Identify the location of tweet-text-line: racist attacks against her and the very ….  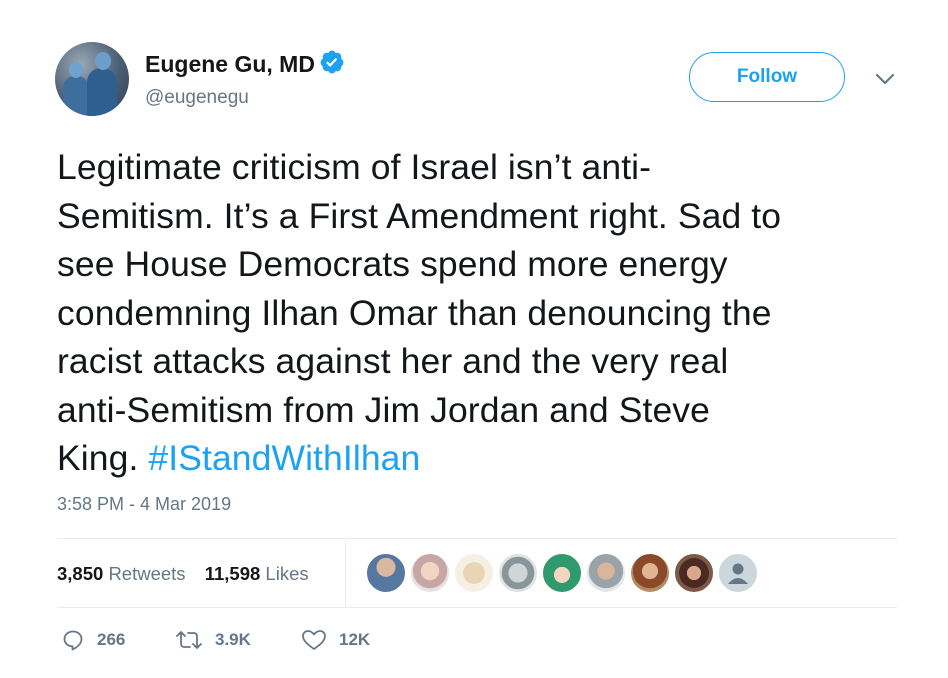
(393, 361).